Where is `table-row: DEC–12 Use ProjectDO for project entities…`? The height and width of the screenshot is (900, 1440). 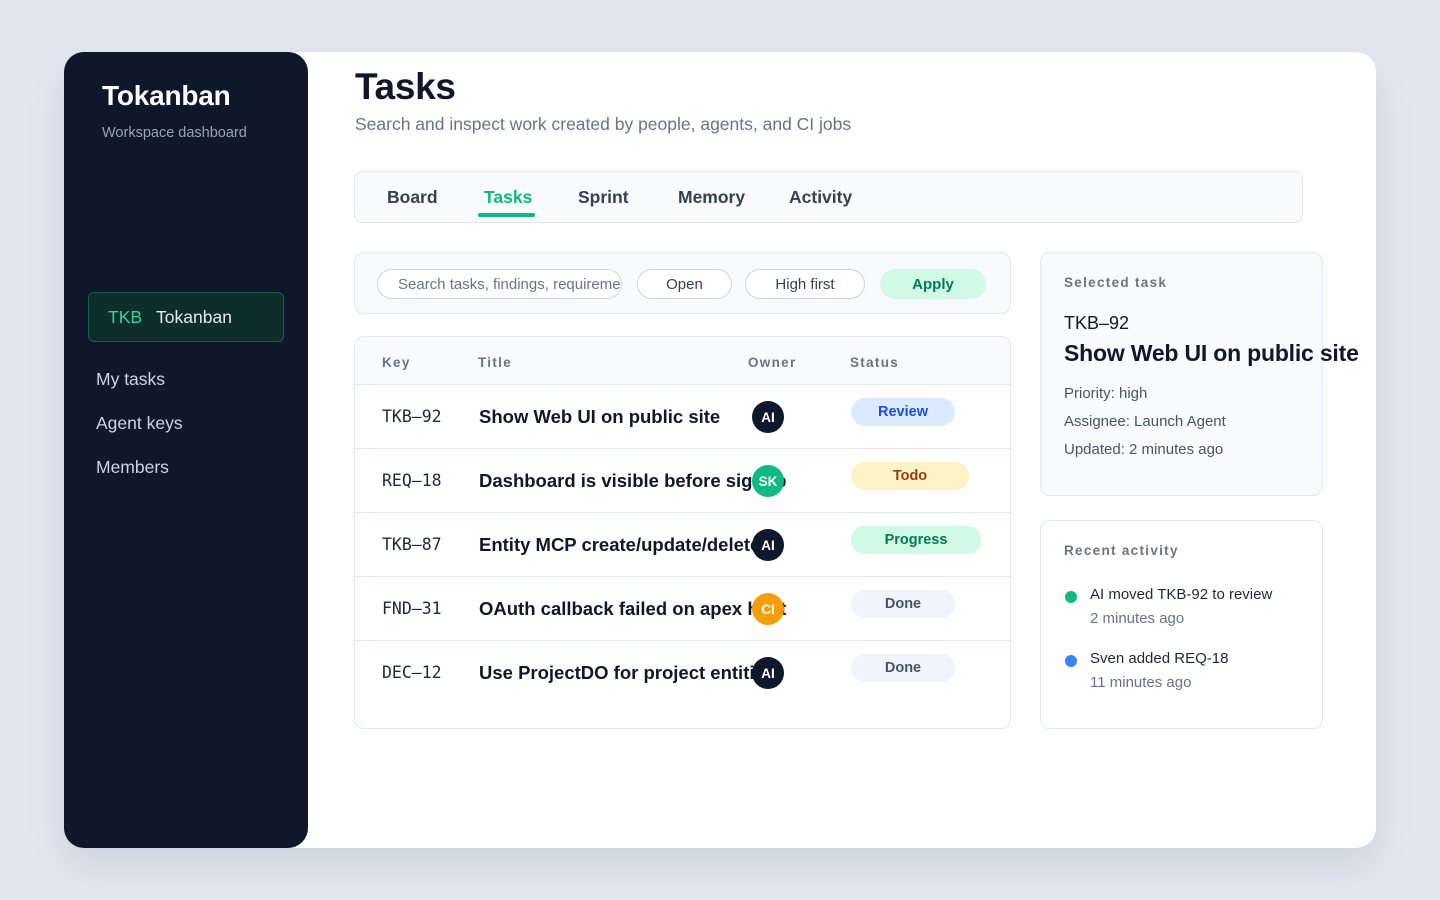
table-row: DEC–12 Use ProjectDO for project entities… is located at coordinates (682, 673).